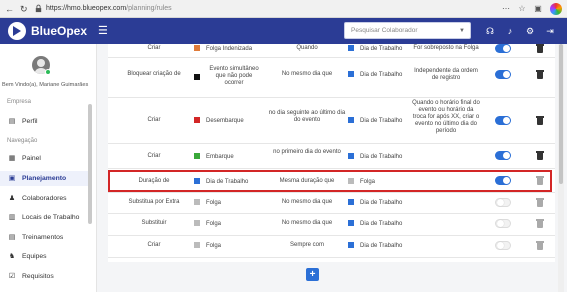 Image resolution: width=567 pixels, height=292 pixels. What do you see at coordinates (45, 158) in the screenshot?
I see `sidebar-item-painel: ▦ Painel` at bounding box center [45, 158].